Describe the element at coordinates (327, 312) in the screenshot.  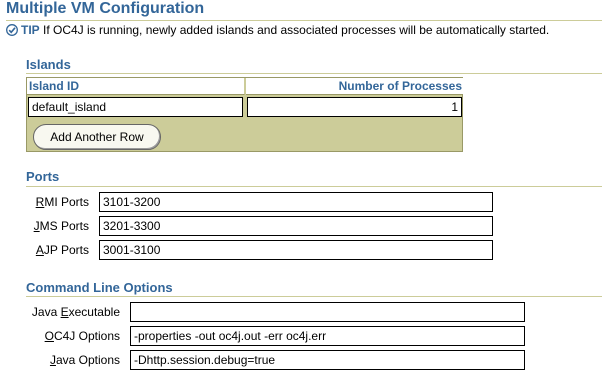
I see `java-executable-input` at that location.